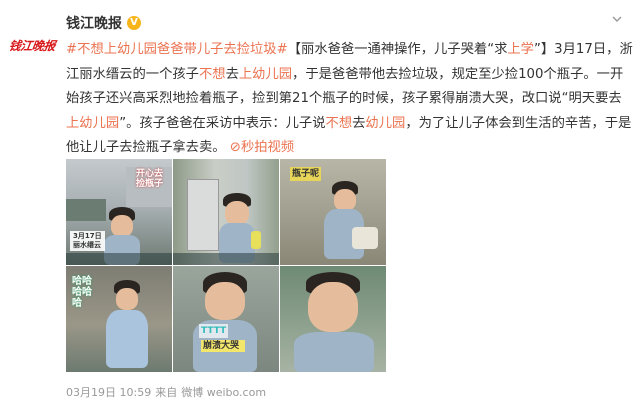 The width and height of the screenshot is (640, 411). I want to click on hashtag-link: #不想上幼儿园爸爸带儿子去捡垃圾#, so click(177, 49).